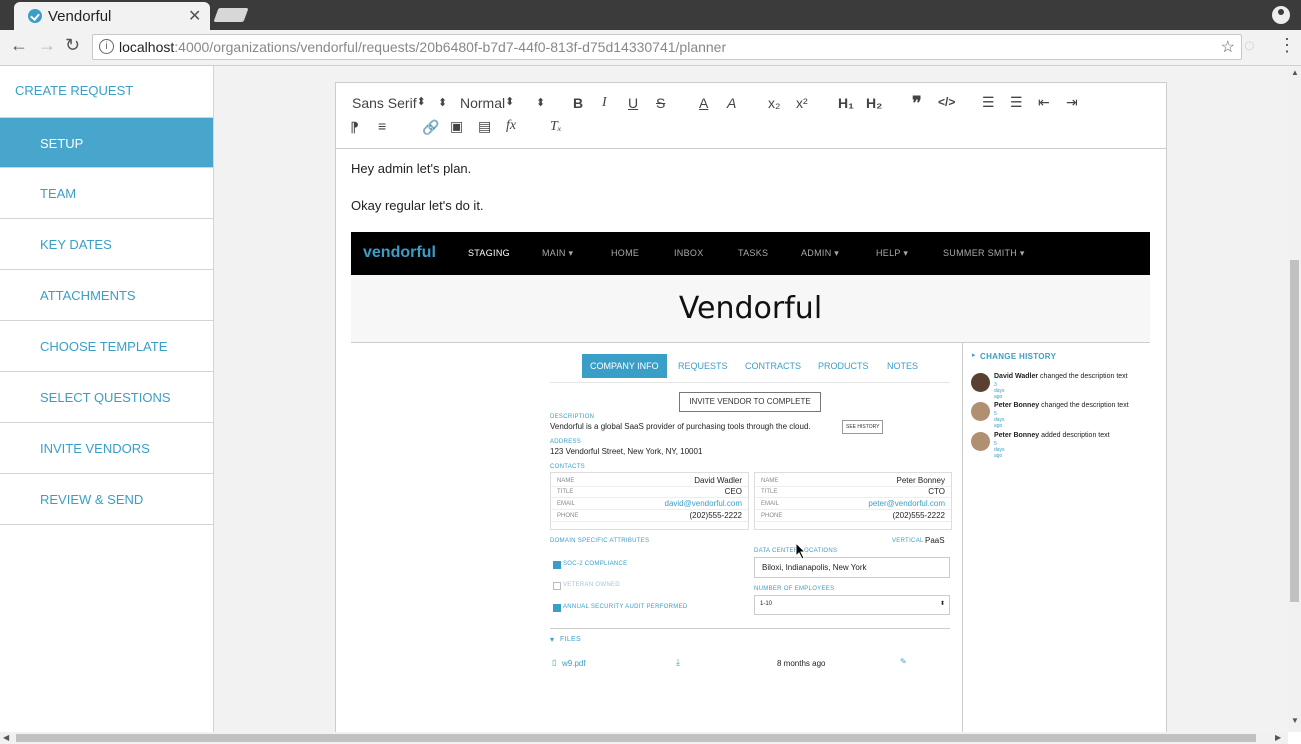 Image resolution: width=1301 pixels, height=744 pixels. I want to click on align-icon: ≡, so click(382, 126).